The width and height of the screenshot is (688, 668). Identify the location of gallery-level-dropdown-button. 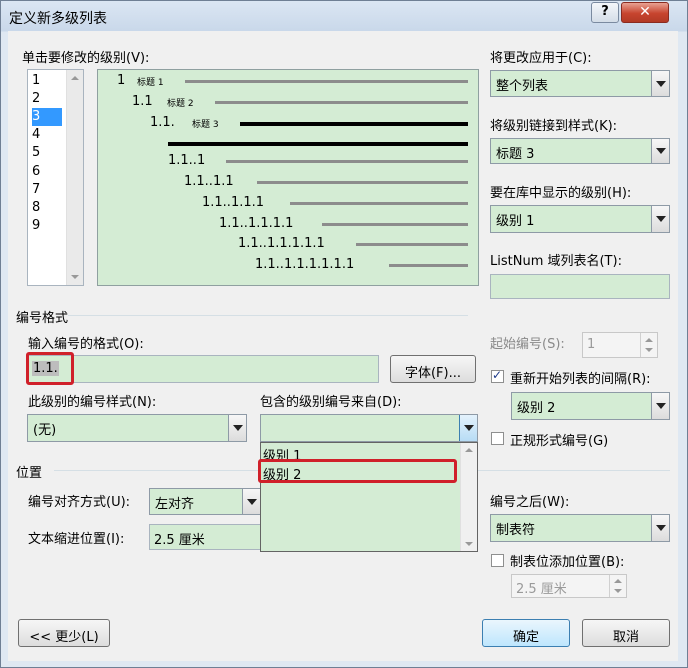
(660, 219).